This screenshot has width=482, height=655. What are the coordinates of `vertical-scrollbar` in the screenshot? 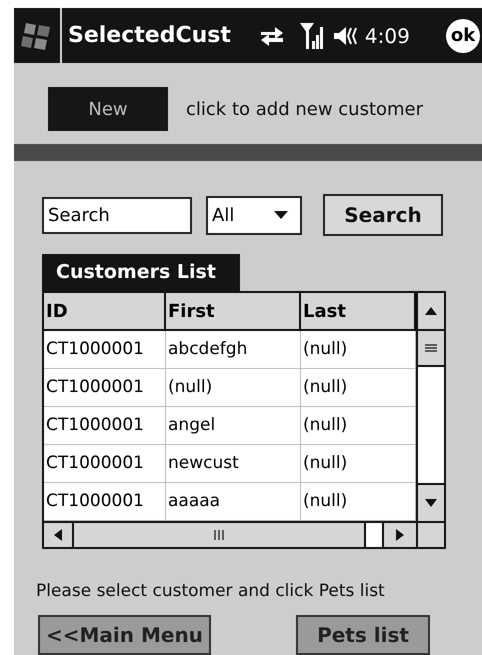 It's located at (430, 407).